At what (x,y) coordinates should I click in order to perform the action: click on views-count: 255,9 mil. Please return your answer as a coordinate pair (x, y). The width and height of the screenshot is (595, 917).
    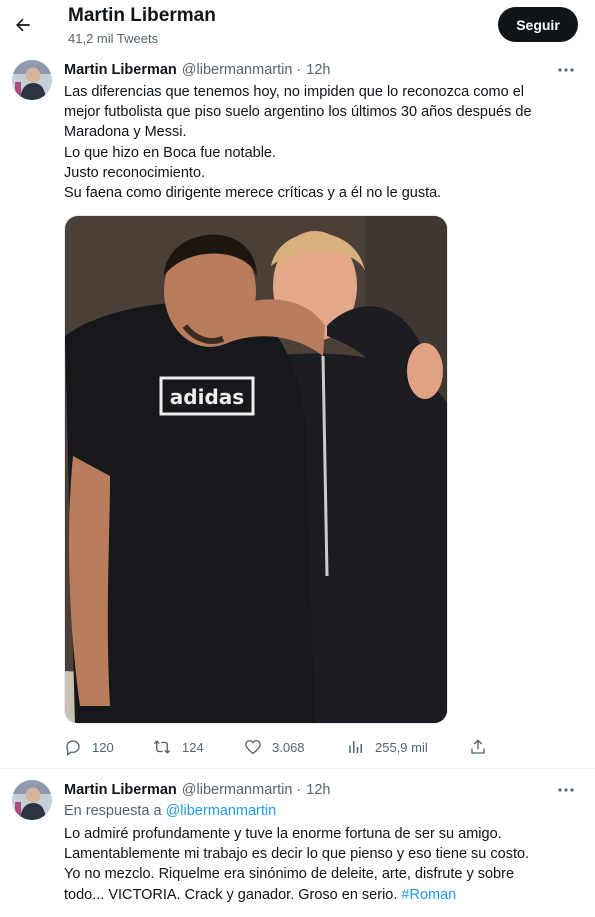
    Looking at the image, I should click on (401, 747).